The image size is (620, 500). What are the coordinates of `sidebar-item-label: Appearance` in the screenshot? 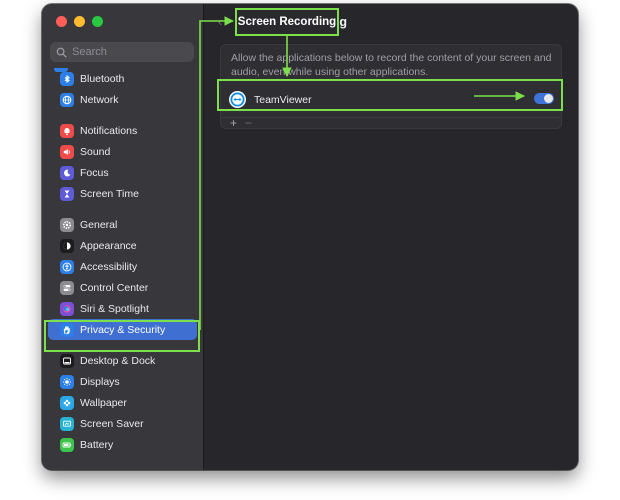 It's located at (108, 245).